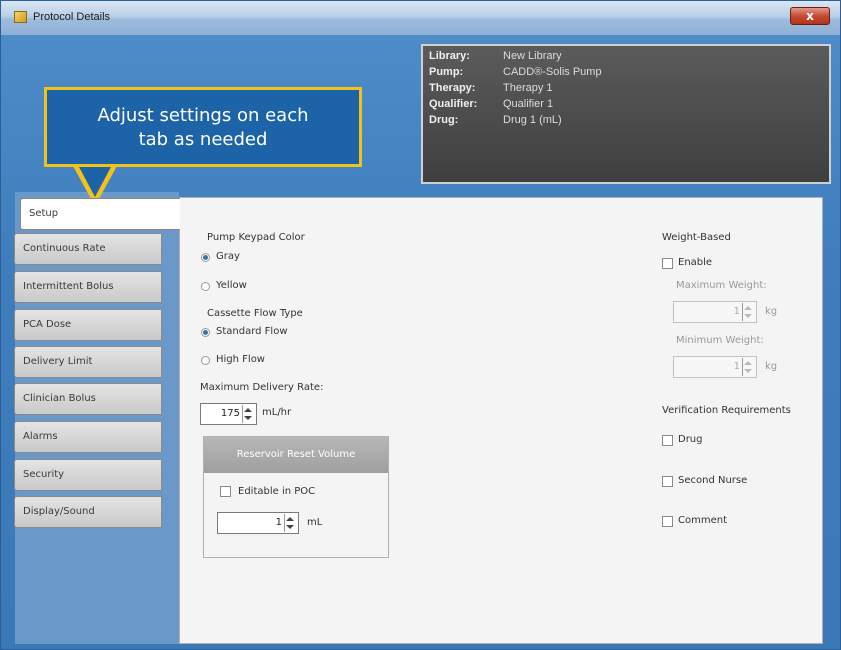 The image size is (841, 650). Describe the element at coordinates (713, 480) in the screenshot. I see `verify-second-nurse-label: Second Nurse` at that location.